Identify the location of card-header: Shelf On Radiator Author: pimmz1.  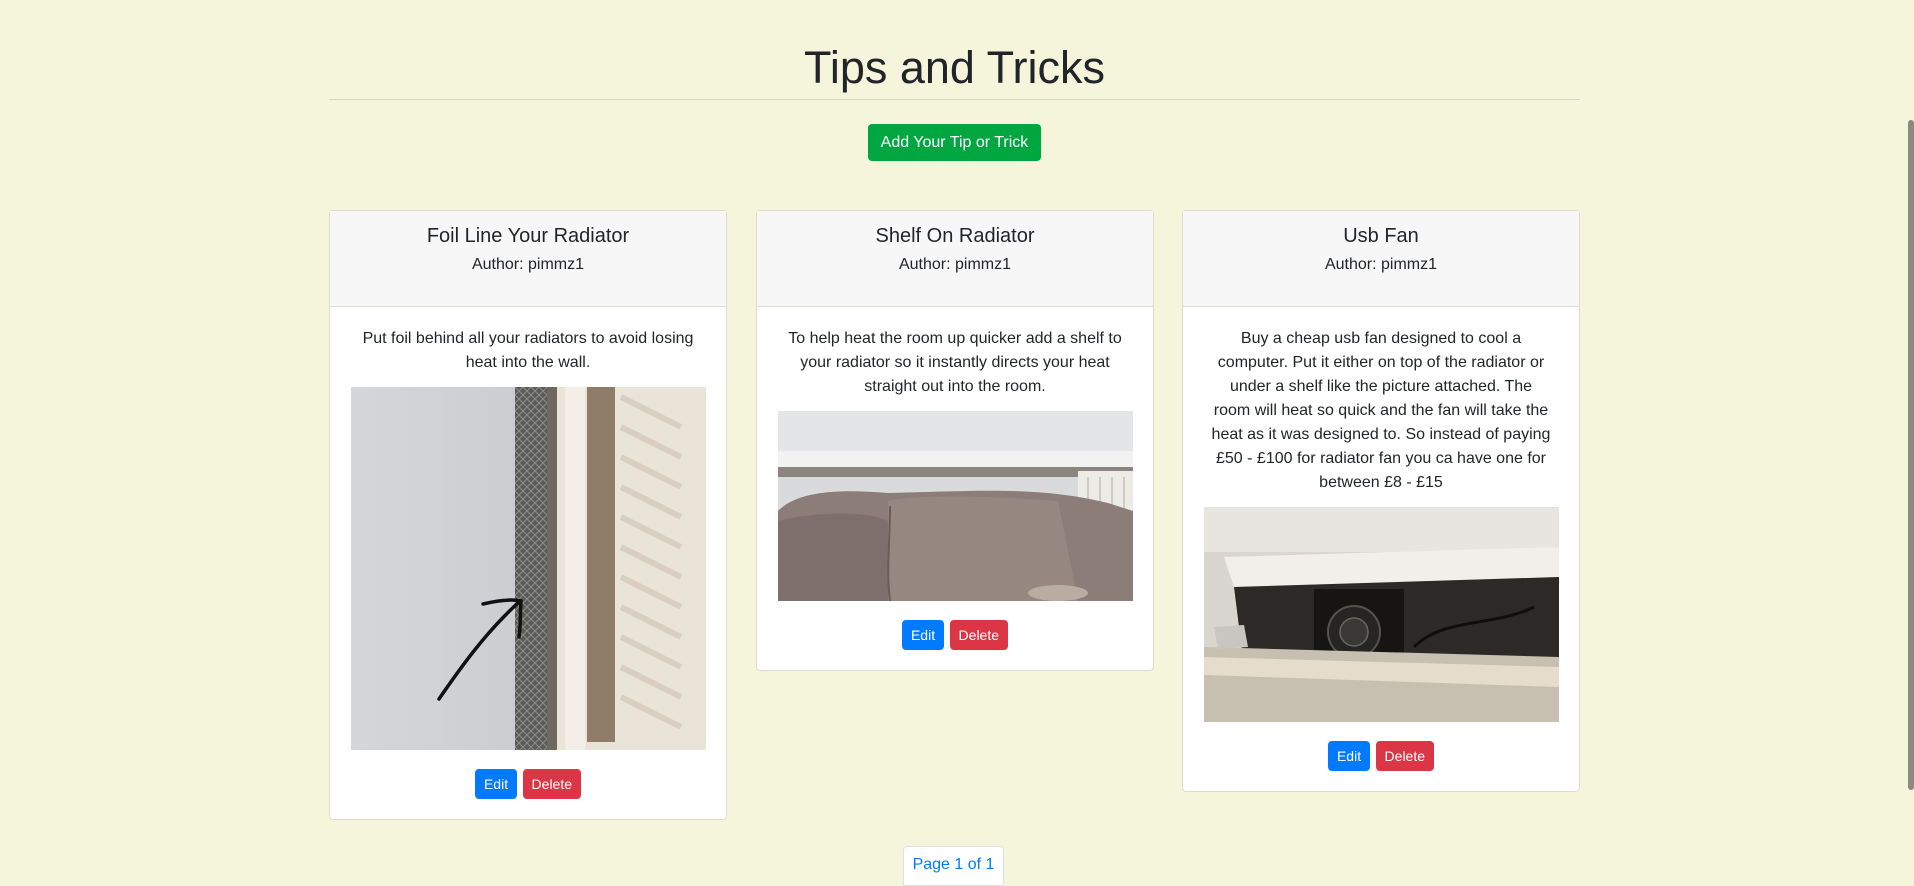
(955, 259).